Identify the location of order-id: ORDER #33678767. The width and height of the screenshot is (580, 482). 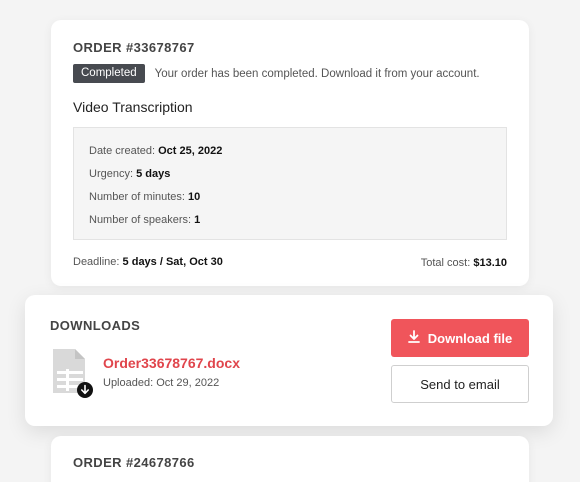
(134, 47).